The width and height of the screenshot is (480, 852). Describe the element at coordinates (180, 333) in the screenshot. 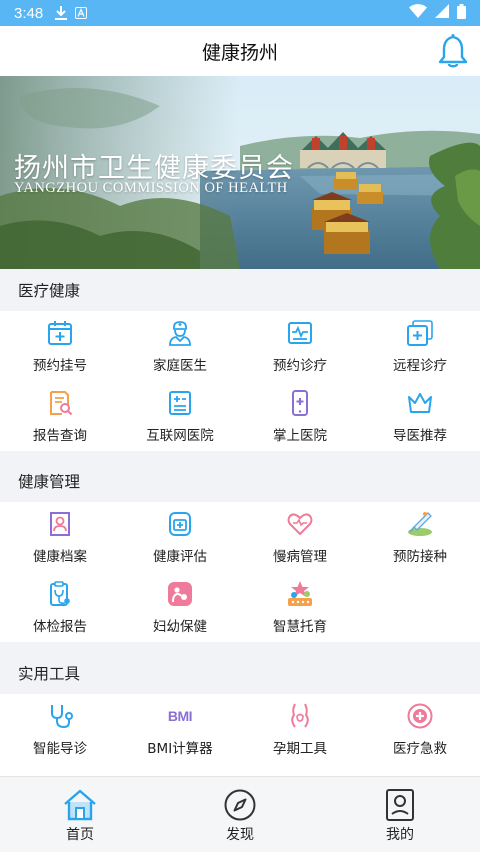

I see `doctor-icon` at that location.